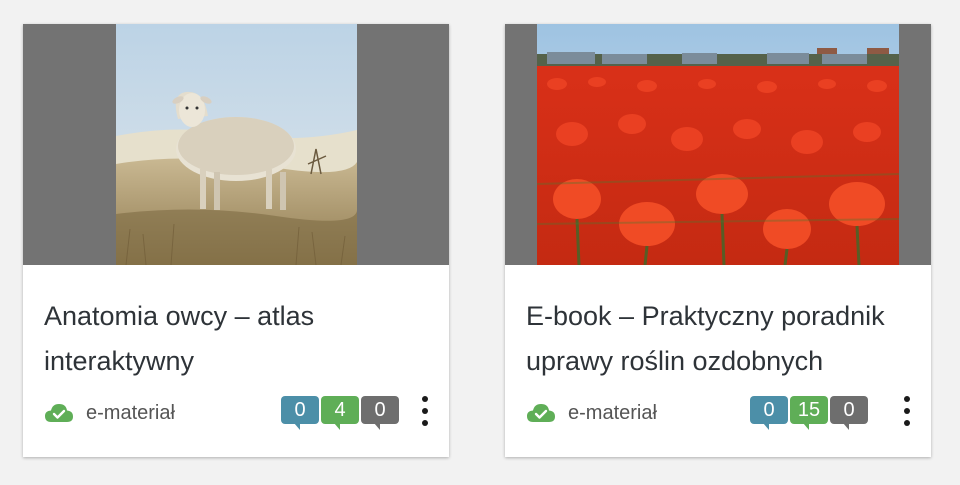 The height and width of the screenshot is (485, 960). I want to click on comment-counters: 0 4 0, so click(340, 413).